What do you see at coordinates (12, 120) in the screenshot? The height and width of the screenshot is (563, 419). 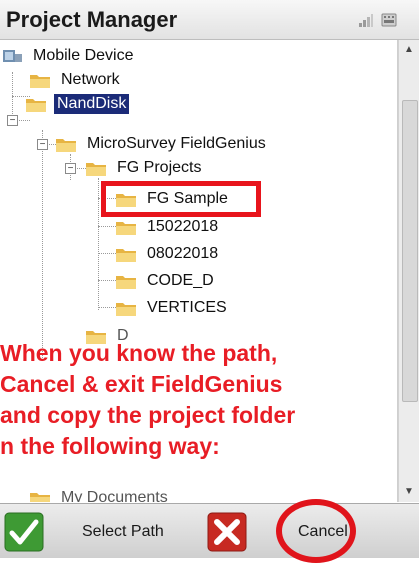 I see `collapse-toggle-nanddisk: −` at bounding box center [12, 120].